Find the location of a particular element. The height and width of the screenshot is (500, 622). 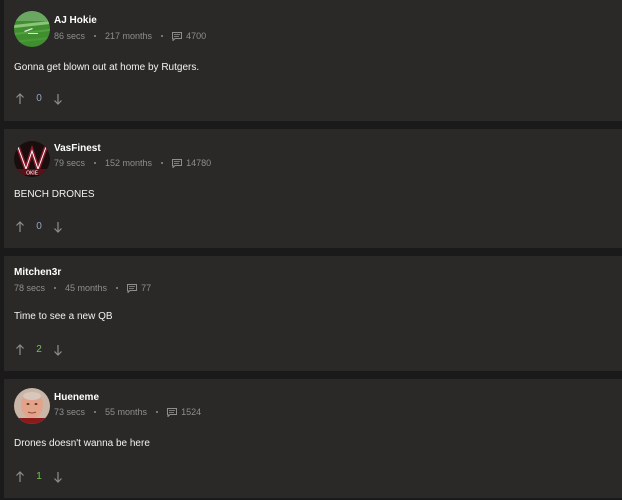

member-tenure: 217 months is located at coordinates (129, 36).